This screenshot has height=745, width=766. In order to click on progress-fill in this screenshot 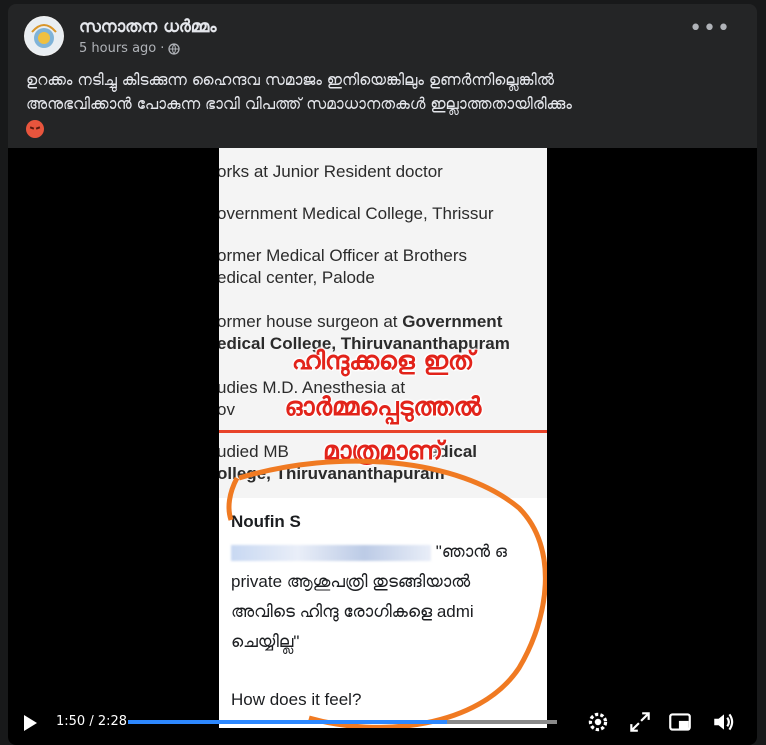, I will do `click(287, 722)`.